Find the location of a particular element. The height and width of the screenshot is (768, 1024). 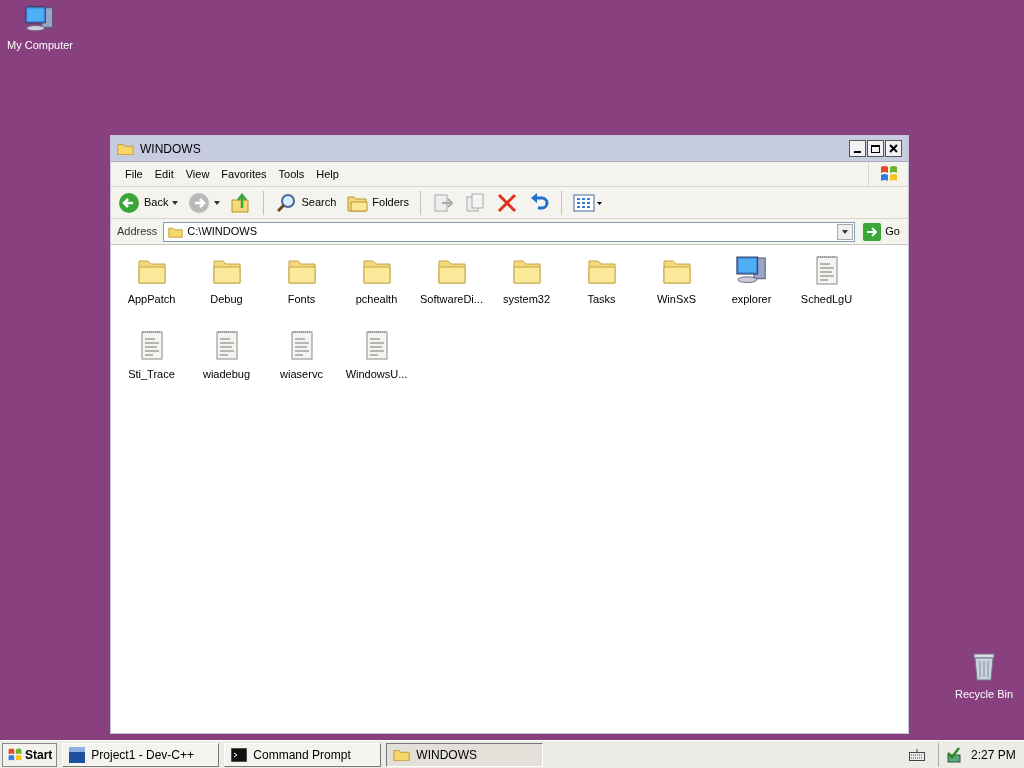

address-label: Address is located at coordinates (137, 232).